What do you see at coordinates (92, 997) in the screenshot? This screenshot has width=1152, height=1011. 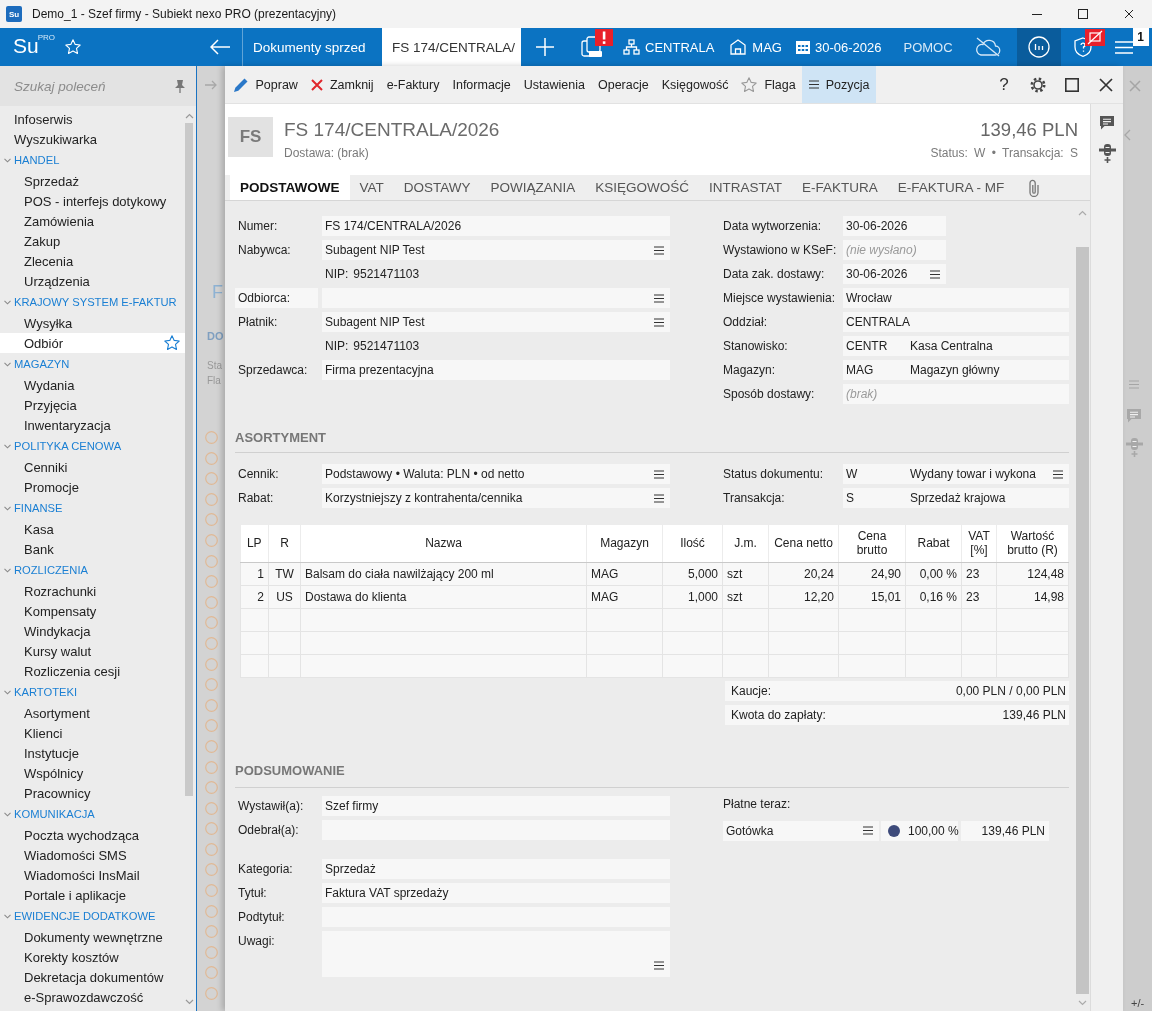 I see `sidebar-item: e-Sprawozdawczość` at bounding box center [92, 997].